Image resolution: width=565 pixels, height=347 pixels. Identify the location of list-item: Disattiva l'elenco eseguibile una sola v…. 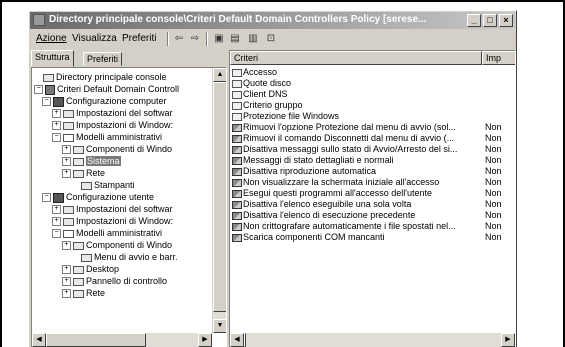
(367, 204).